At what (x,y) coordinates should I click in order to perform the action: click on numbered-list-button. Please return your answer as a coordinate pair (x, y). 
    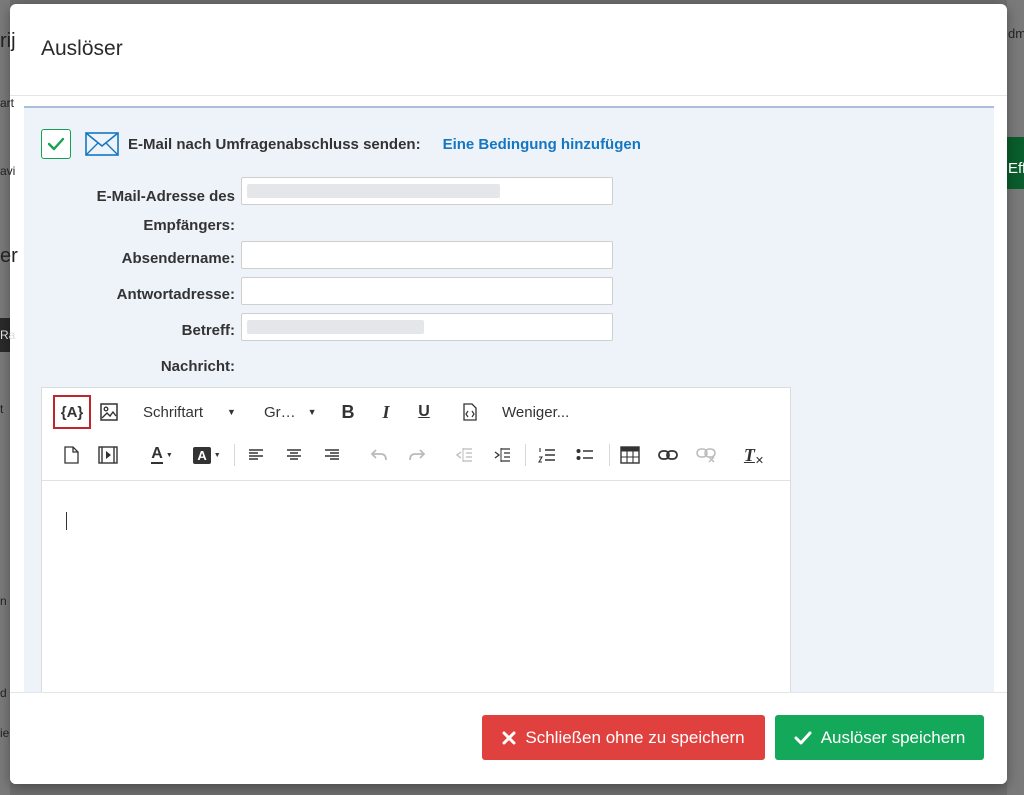
    Looking at the image, I should click on (547, 455).